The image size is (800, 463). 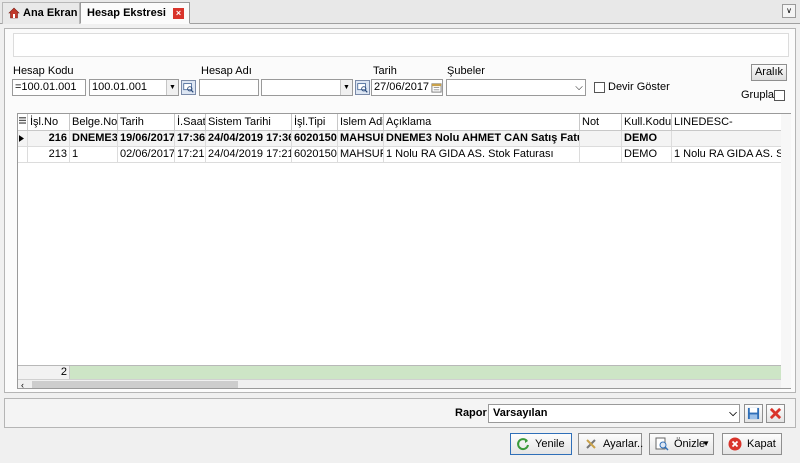 I want to click on calendar-icon, so click(x=436, y=87).